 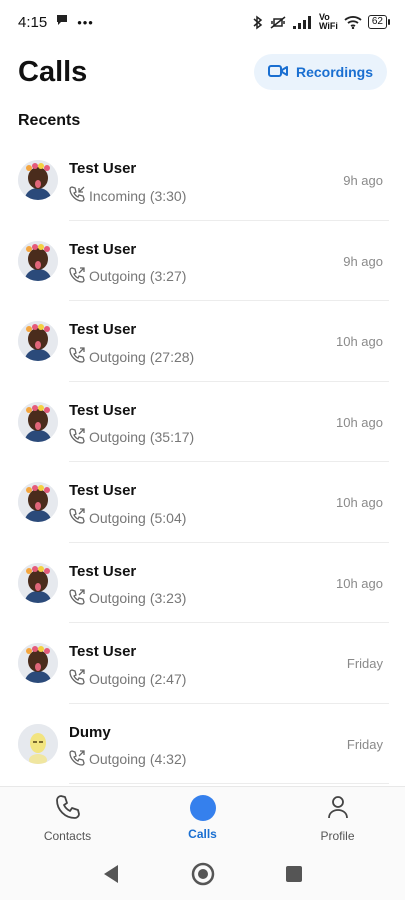 I want to click on call-detail: Outgoing (35:17), so click(x=132, y=437).